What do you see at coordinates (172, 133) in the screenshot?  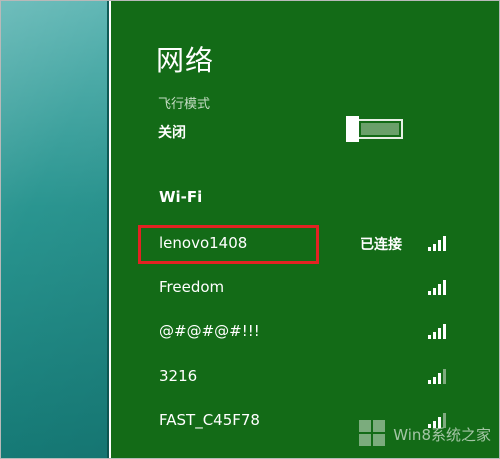 I see `airplane-mode-state: 关闭` at bounding box center [172, 133].